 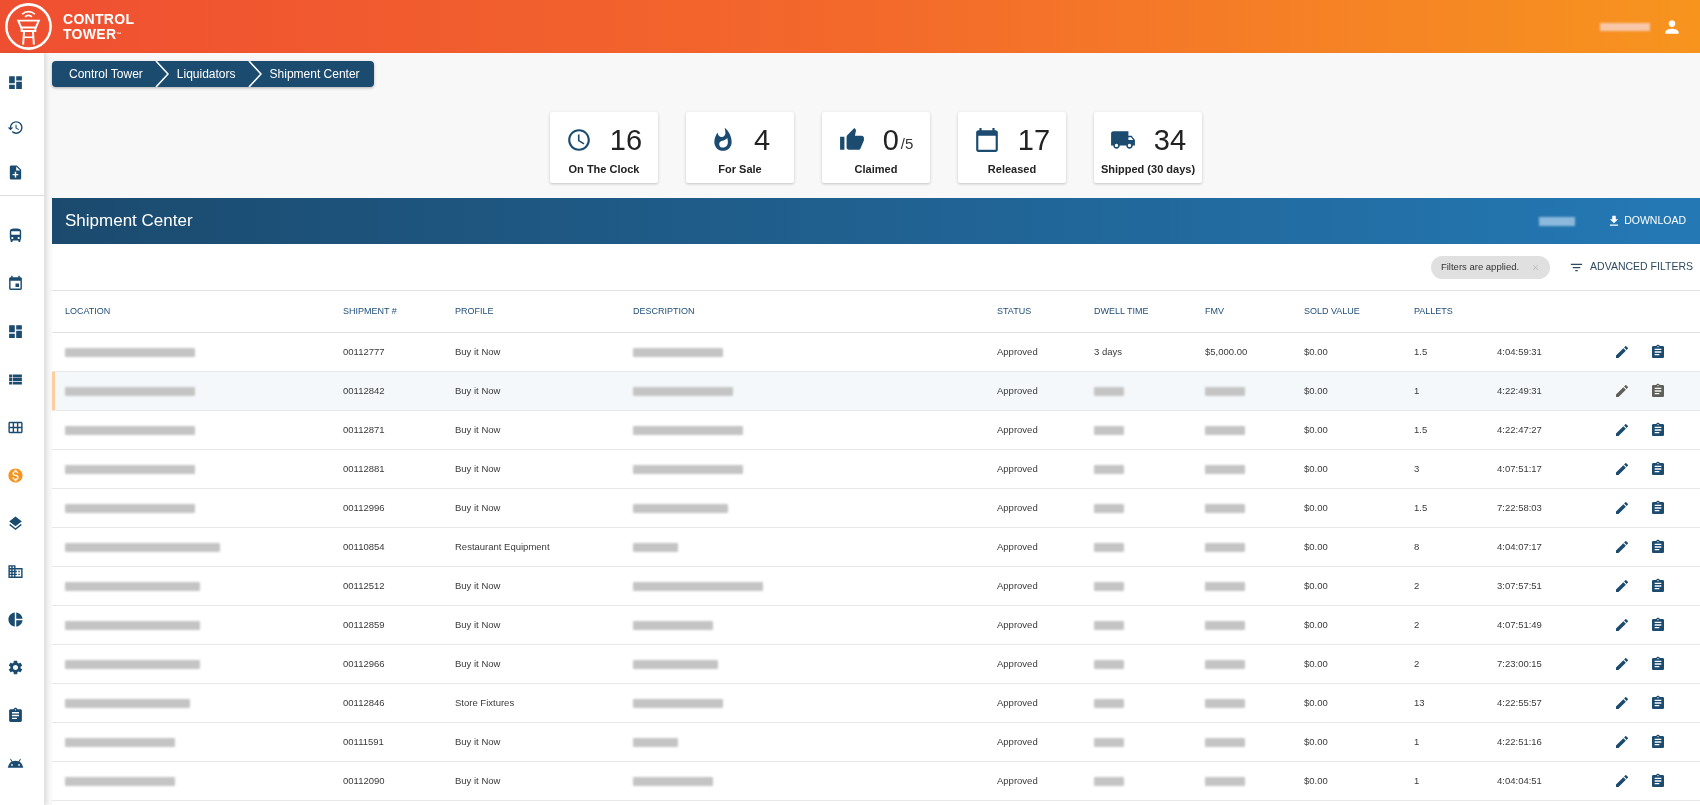 What do you see at coordinates (208, 74) in the screenshot?
I see `breadcrumb-link: Liquidators` at bounding box center [208, 74].